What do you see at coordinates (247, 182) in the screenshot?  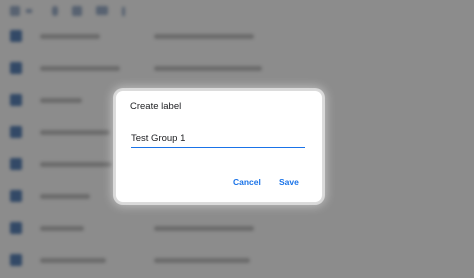 I see `cancel-button: Cancel` at bounding box center [247, 182].